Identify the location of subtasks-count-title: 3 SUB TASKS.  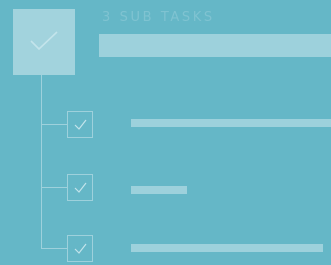
(158, 17).